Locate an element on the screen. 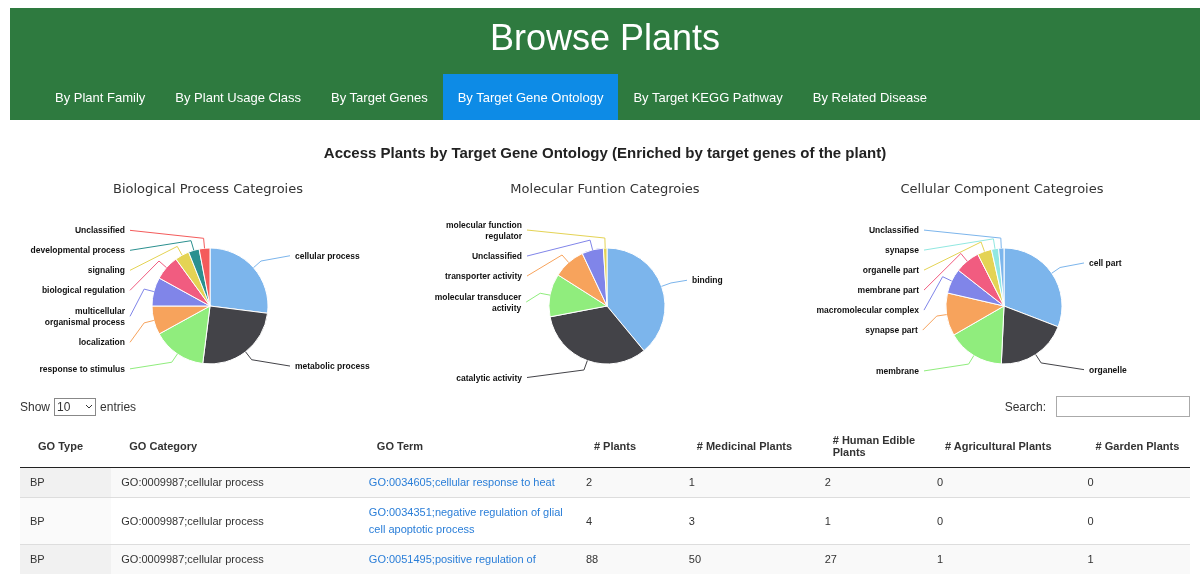 The image size is (1200, 582). slice-label: synapse is located at coordinates (901, 250).